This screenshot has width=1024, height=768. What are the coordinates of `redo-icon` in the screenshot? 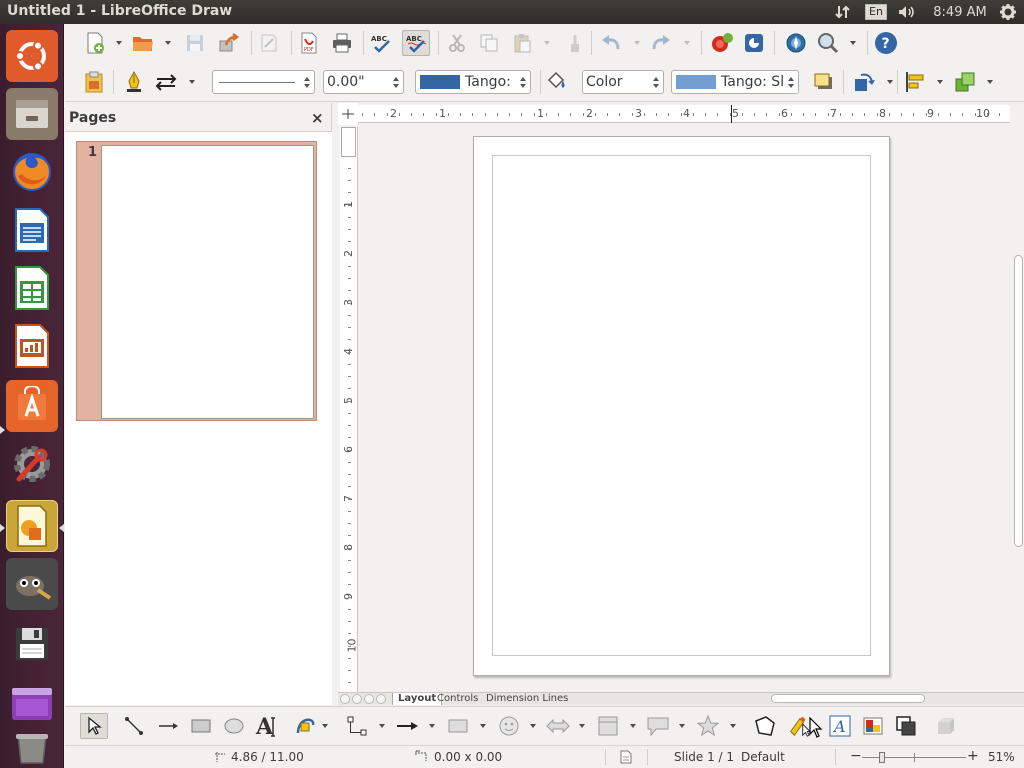 It's located at (661, 43).